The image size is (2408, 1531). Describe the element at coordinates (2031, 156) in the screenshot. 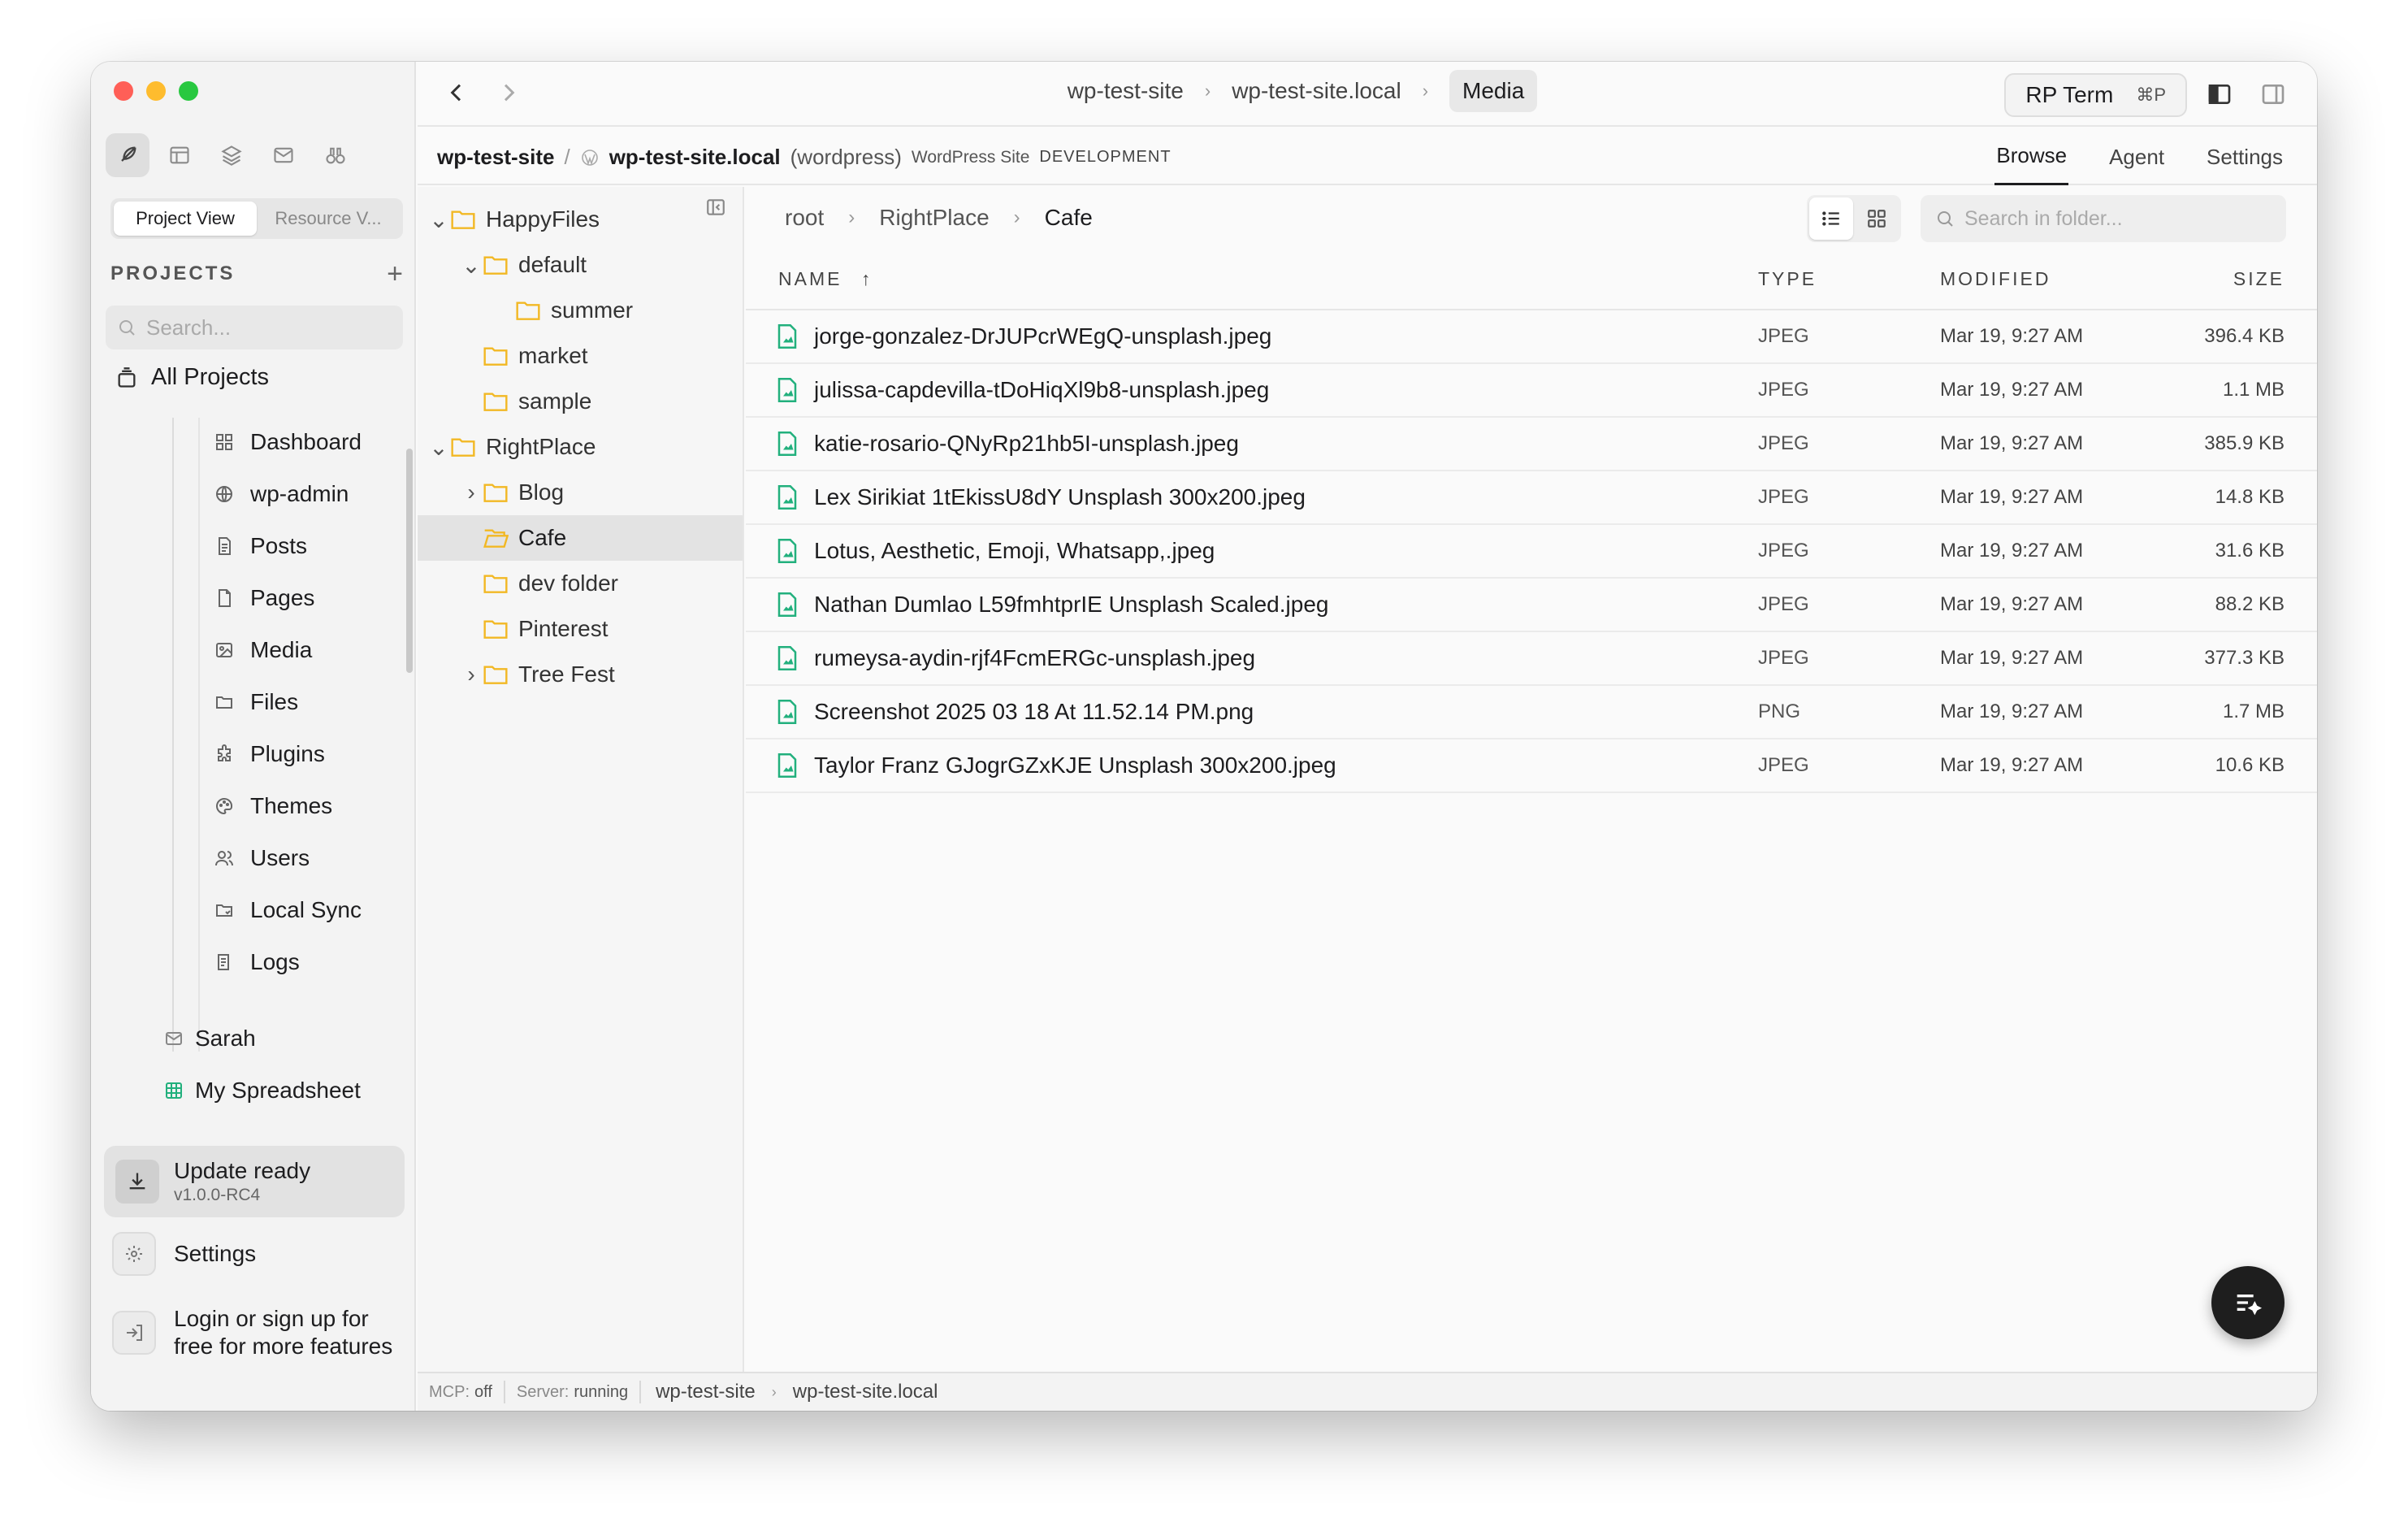

I see `tab-browse: Browse` at that location.